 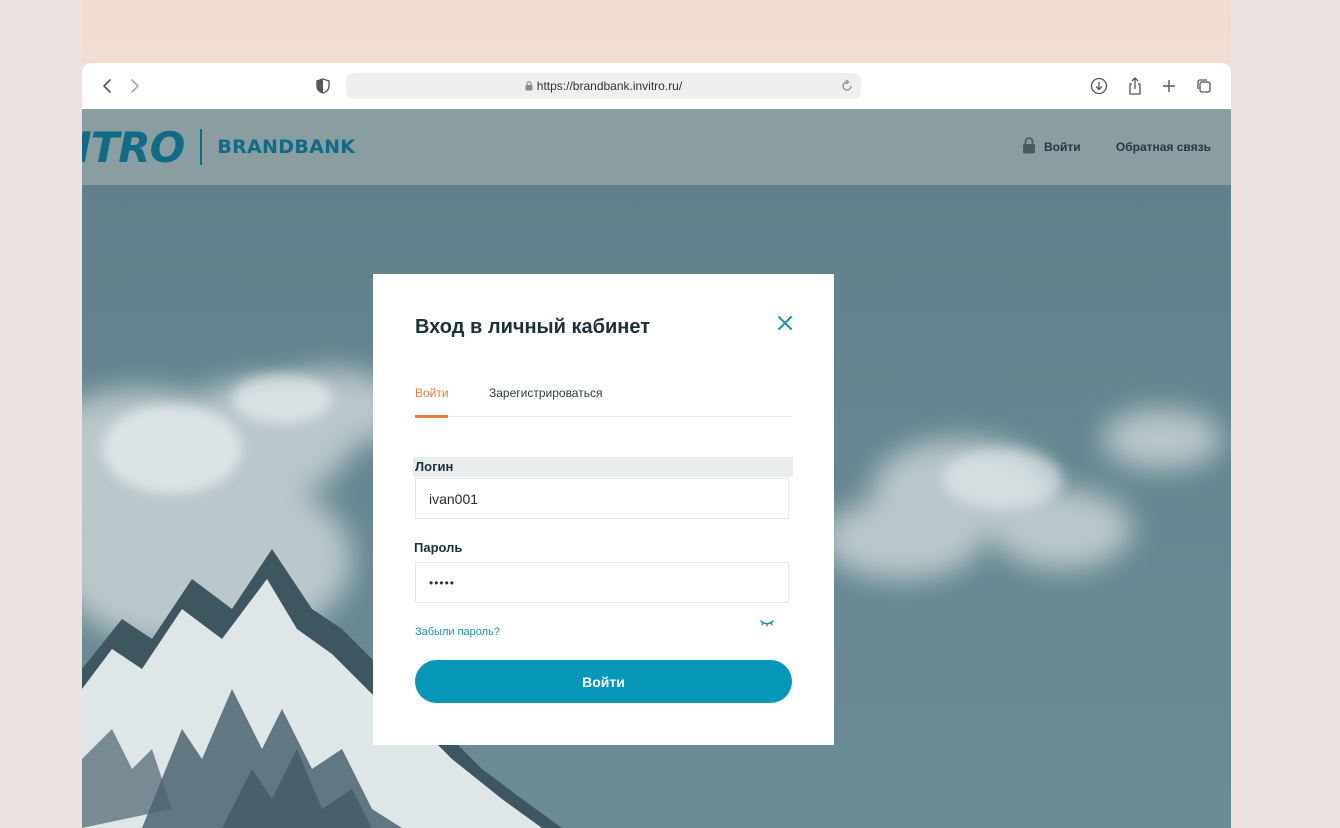 What do you see at coordinates (767, 620) in the screenshot?
I see `eye-closed-icon` at bounding box center [767, 620].